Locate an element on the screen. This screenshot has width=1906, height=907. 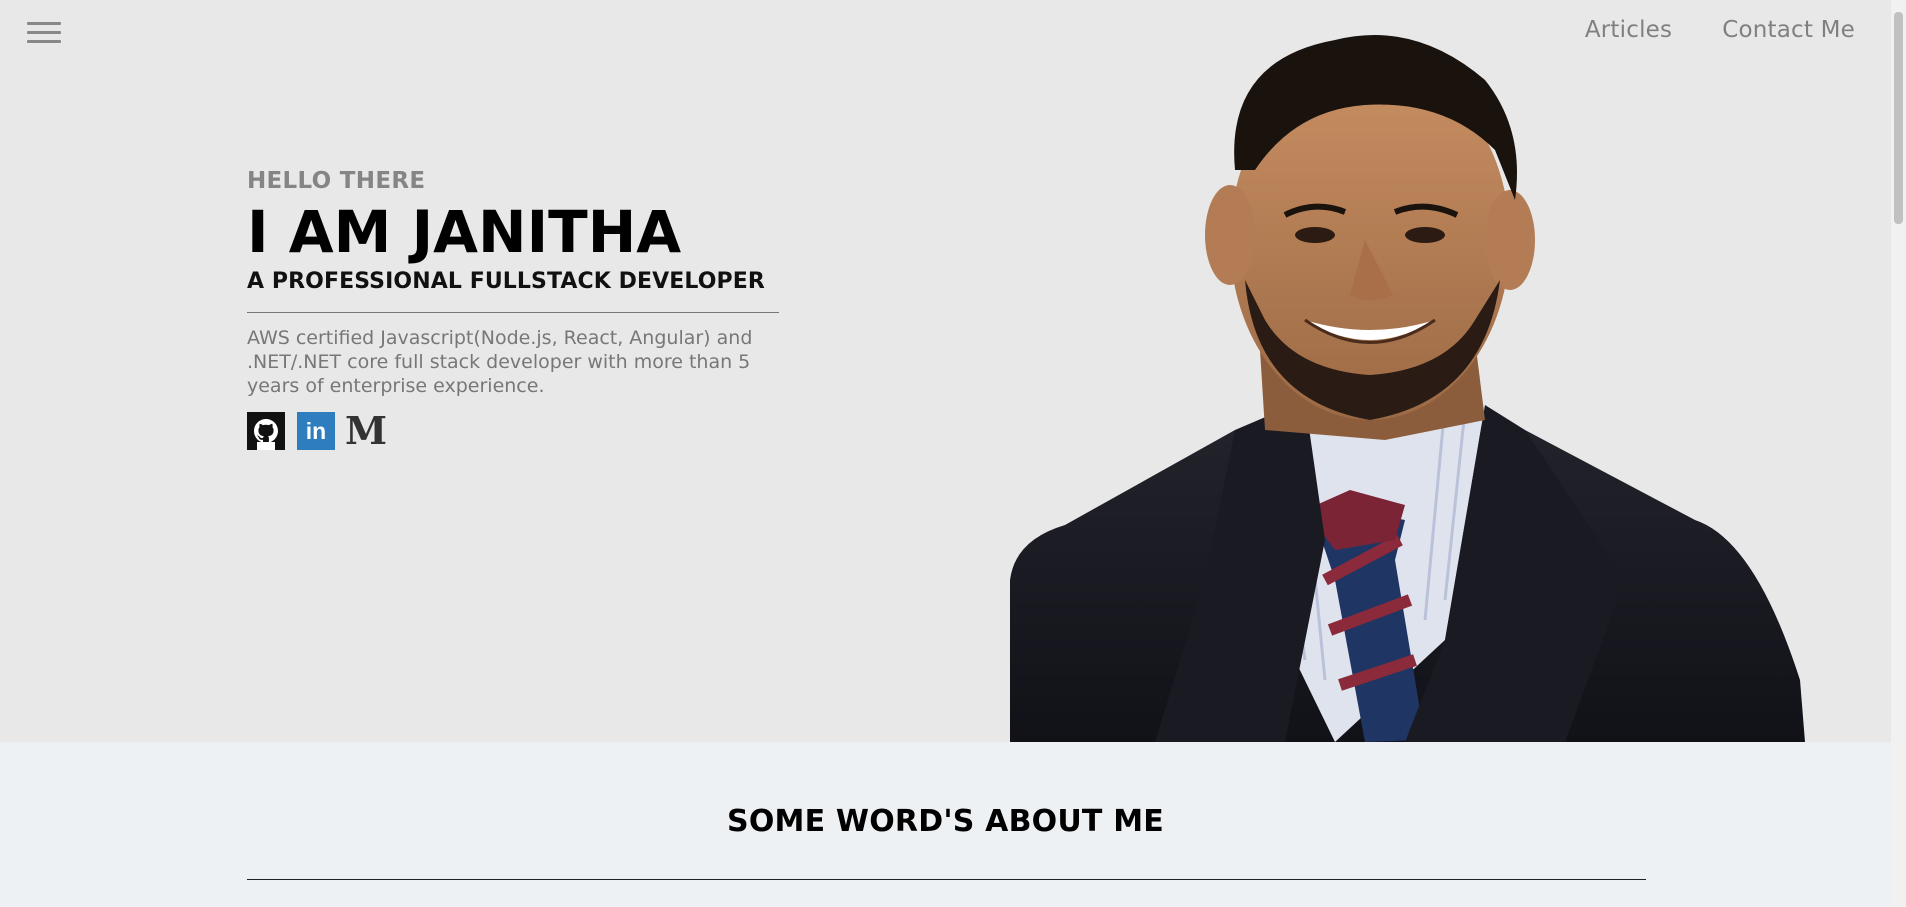
role-subtitle: A PROFESSIONAL FULLSTACK DEVELOPER is located at coordinates (506, 281).